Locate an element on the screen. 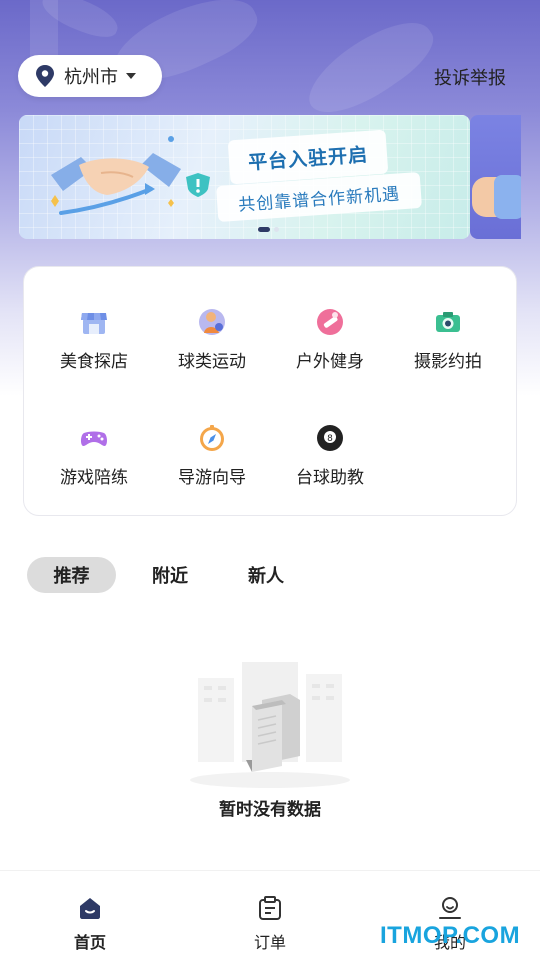  feed-tabs: 推荐 附近 新人 is located at coordinates (155, 575).